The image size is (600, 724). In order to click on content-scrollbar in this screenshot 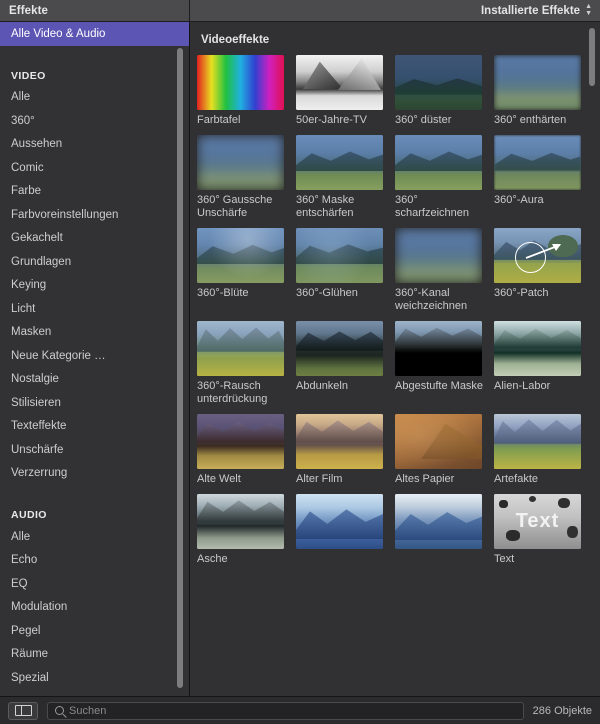, I will do `click(592, 57)`.